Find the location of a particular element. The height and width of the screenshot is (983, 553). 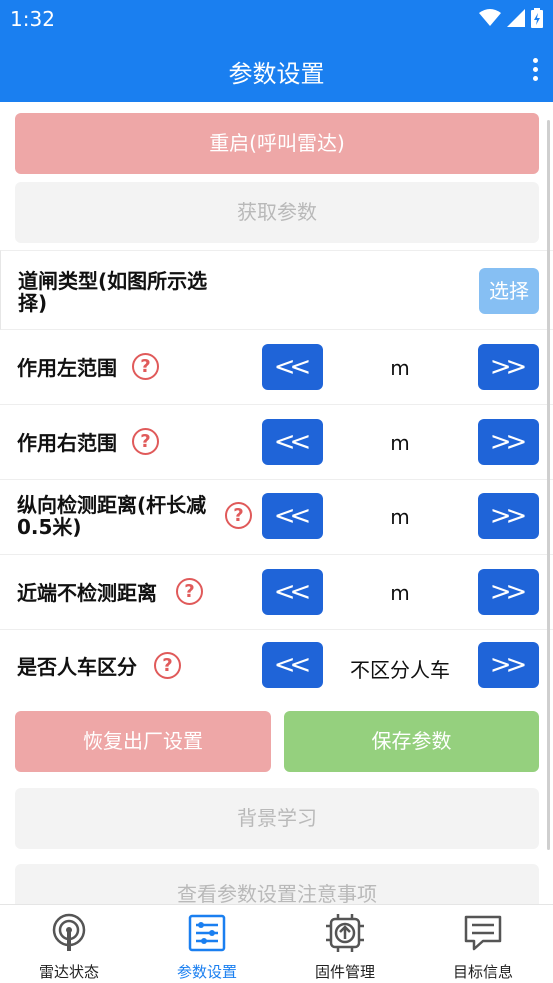

scrollbar is located at coordinates (548, 485).